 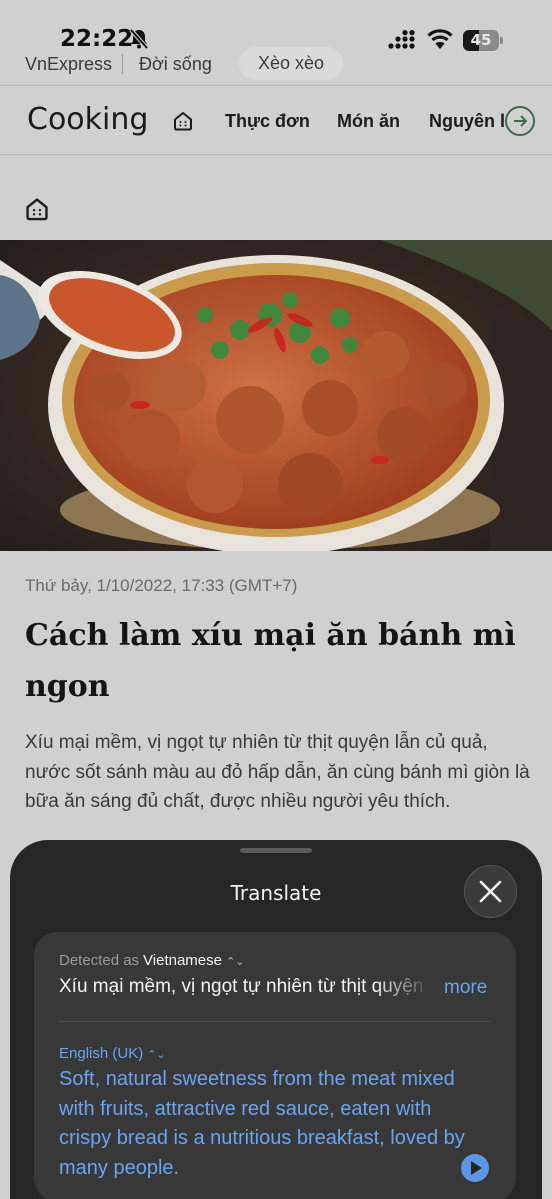 I want to click on close-button, so click(x=490, y=891).